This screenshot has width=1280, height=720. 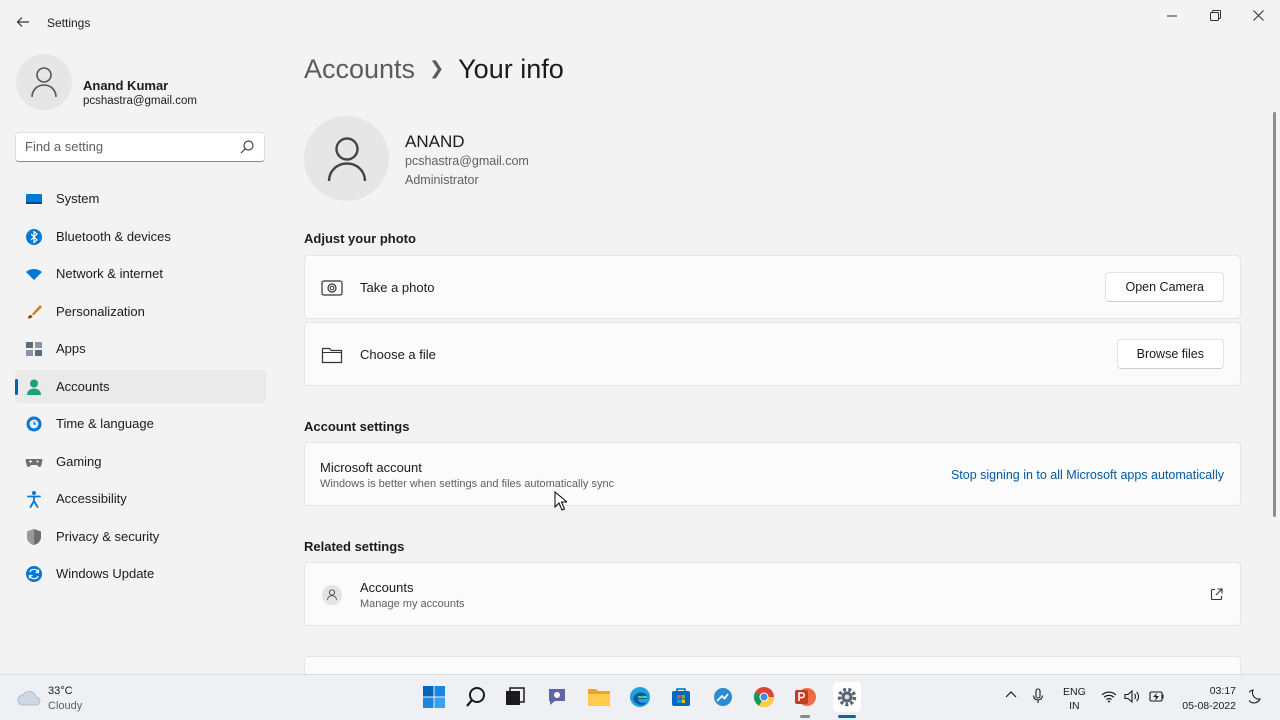 What do you see at coordinates (437, 68) in the screenshot?
I see `chevron-right-icon: ❯` at bounding box center [437, 68].